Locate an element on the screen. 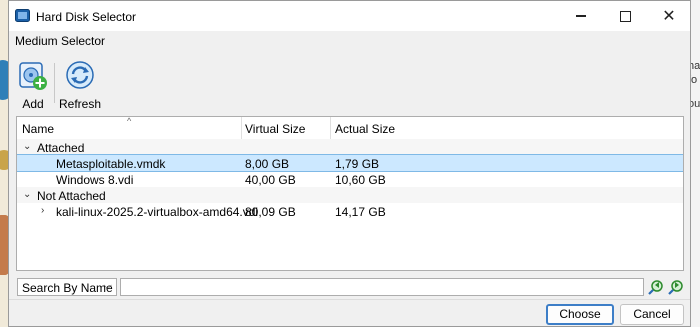 The image size is (700, 327). list-header: ^ Name Virtual Size Actual Size is located at coordinates (350, 128).